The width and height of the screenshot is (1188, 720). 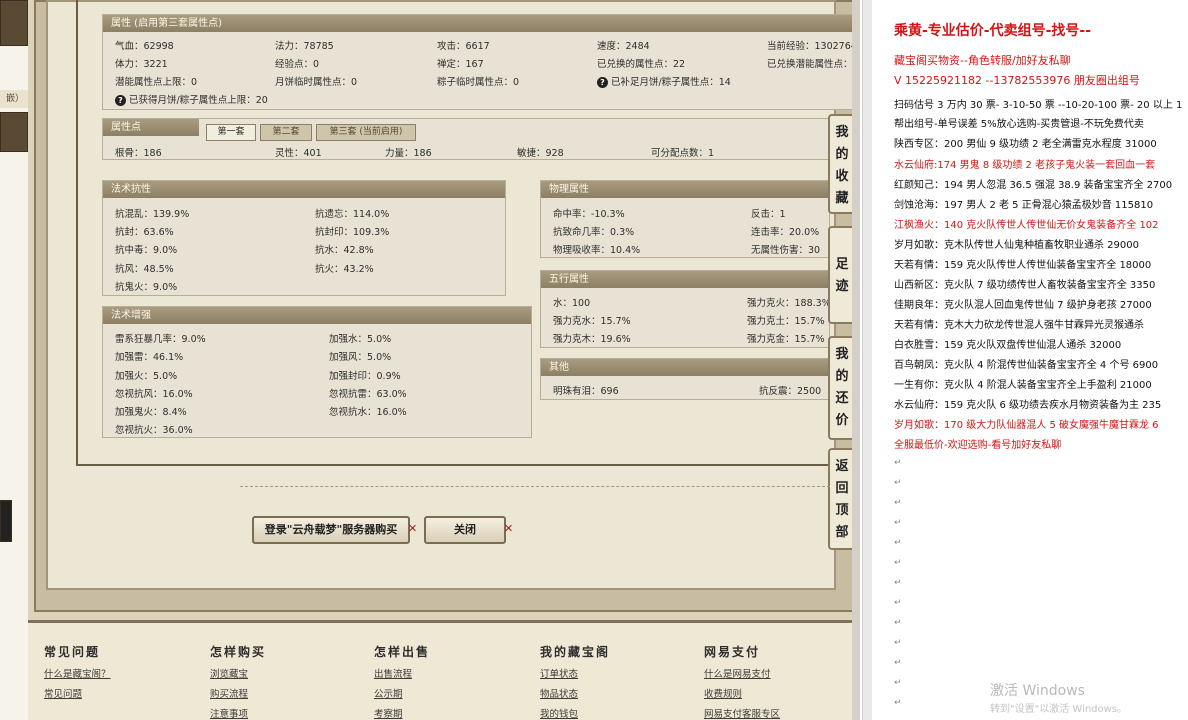 I want to click on boost-item: 忽视抗水：16.0%, so click(x=368, y=412).